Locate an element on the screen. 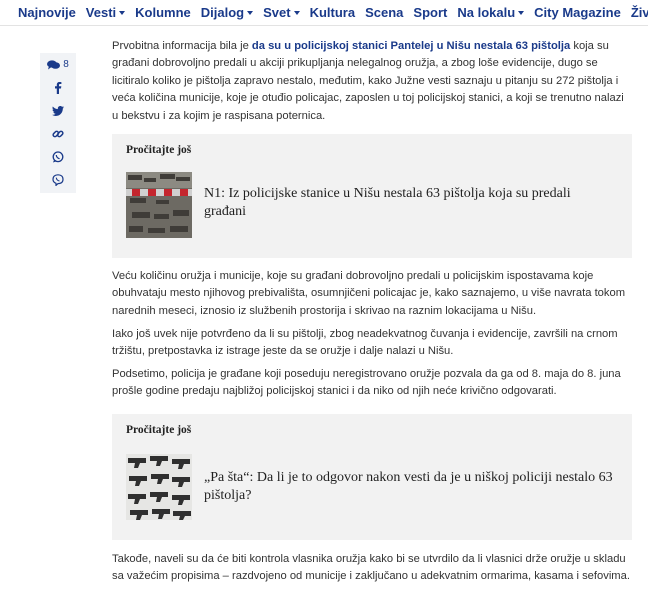 The image size is (648, 600). link-icon is located at coordinates (58, 133).